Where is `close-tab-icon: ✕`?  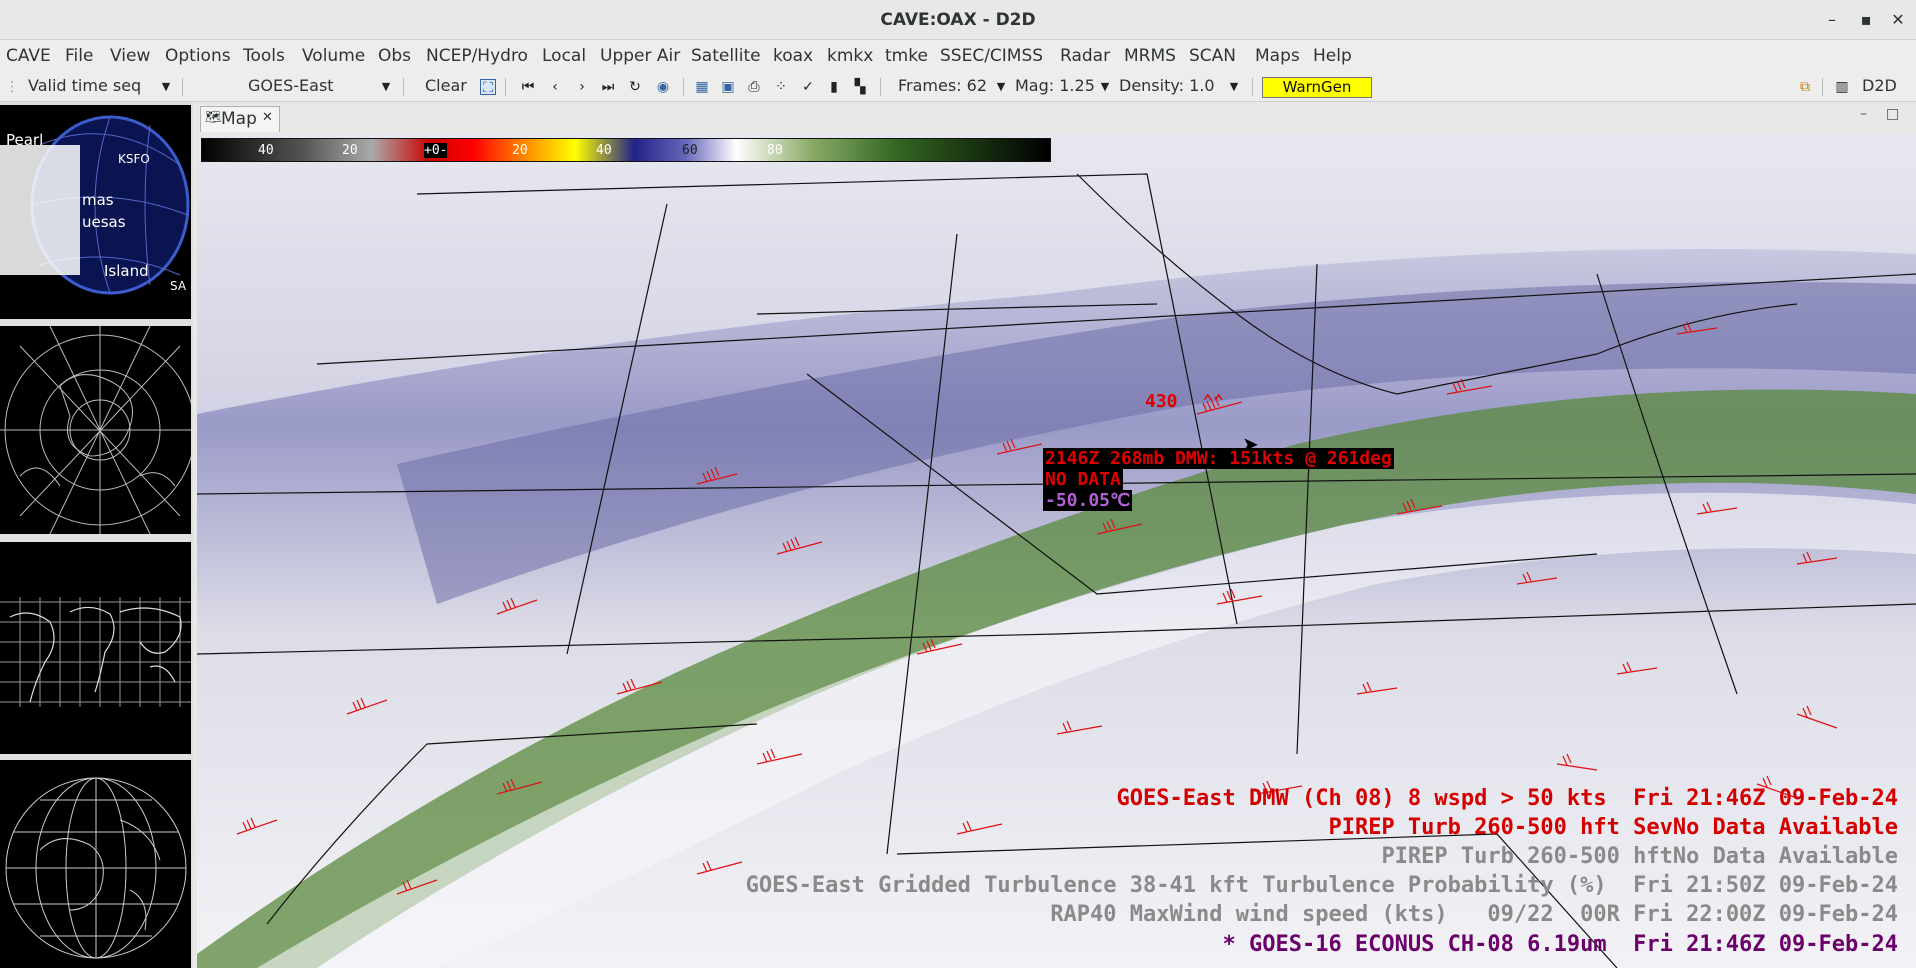 close-tab-icon: ✕ is located at coordinates (267, 117).